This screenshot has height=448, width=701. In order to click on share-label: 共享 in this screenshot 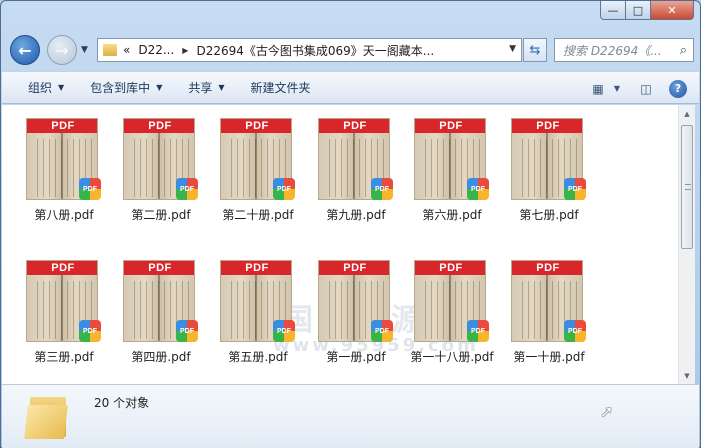, I will do `click(200, 88)`.